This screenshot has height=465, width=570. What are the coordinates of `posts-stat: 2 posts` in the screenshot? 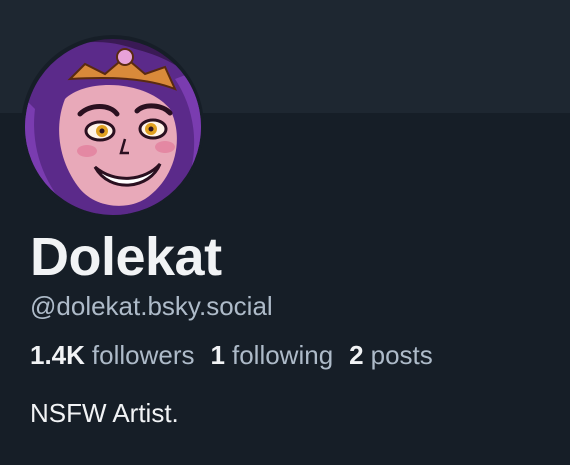 It's located at (391, 355).